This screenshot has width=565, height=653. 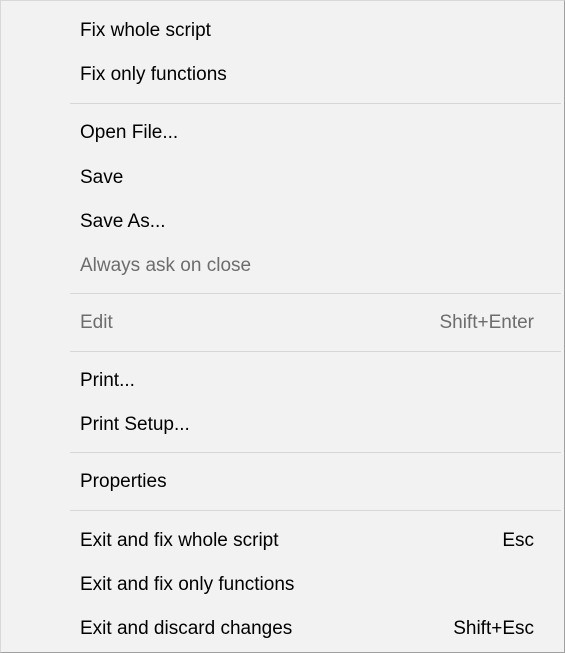 What do you see at coordinates (307, 541) in the screenshot?
I see `menu-item-exit-fix-whole-script: Exit and fix whole script Esc` at bounding box center [307, 541].